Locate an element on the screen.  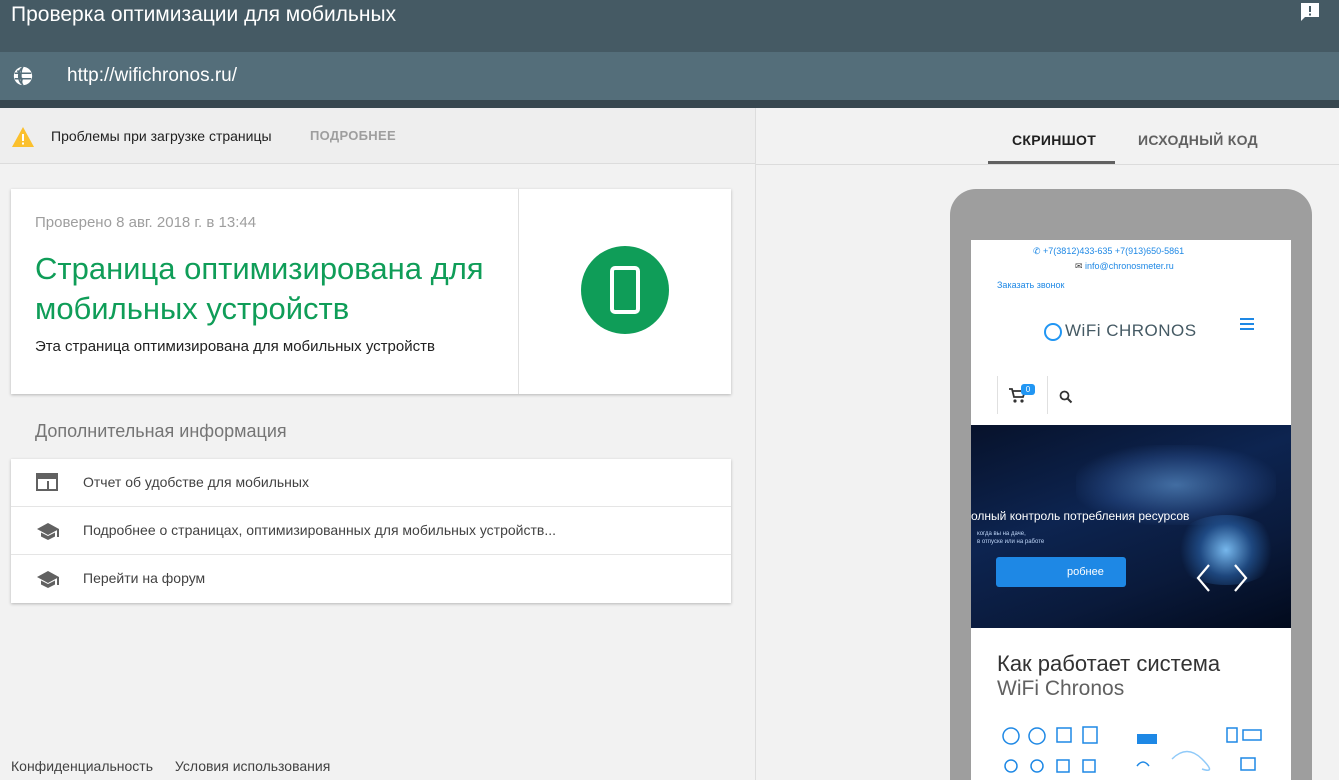
preview-email-text: info@chronosmeter.ru is located at coordinates (1129, 266).